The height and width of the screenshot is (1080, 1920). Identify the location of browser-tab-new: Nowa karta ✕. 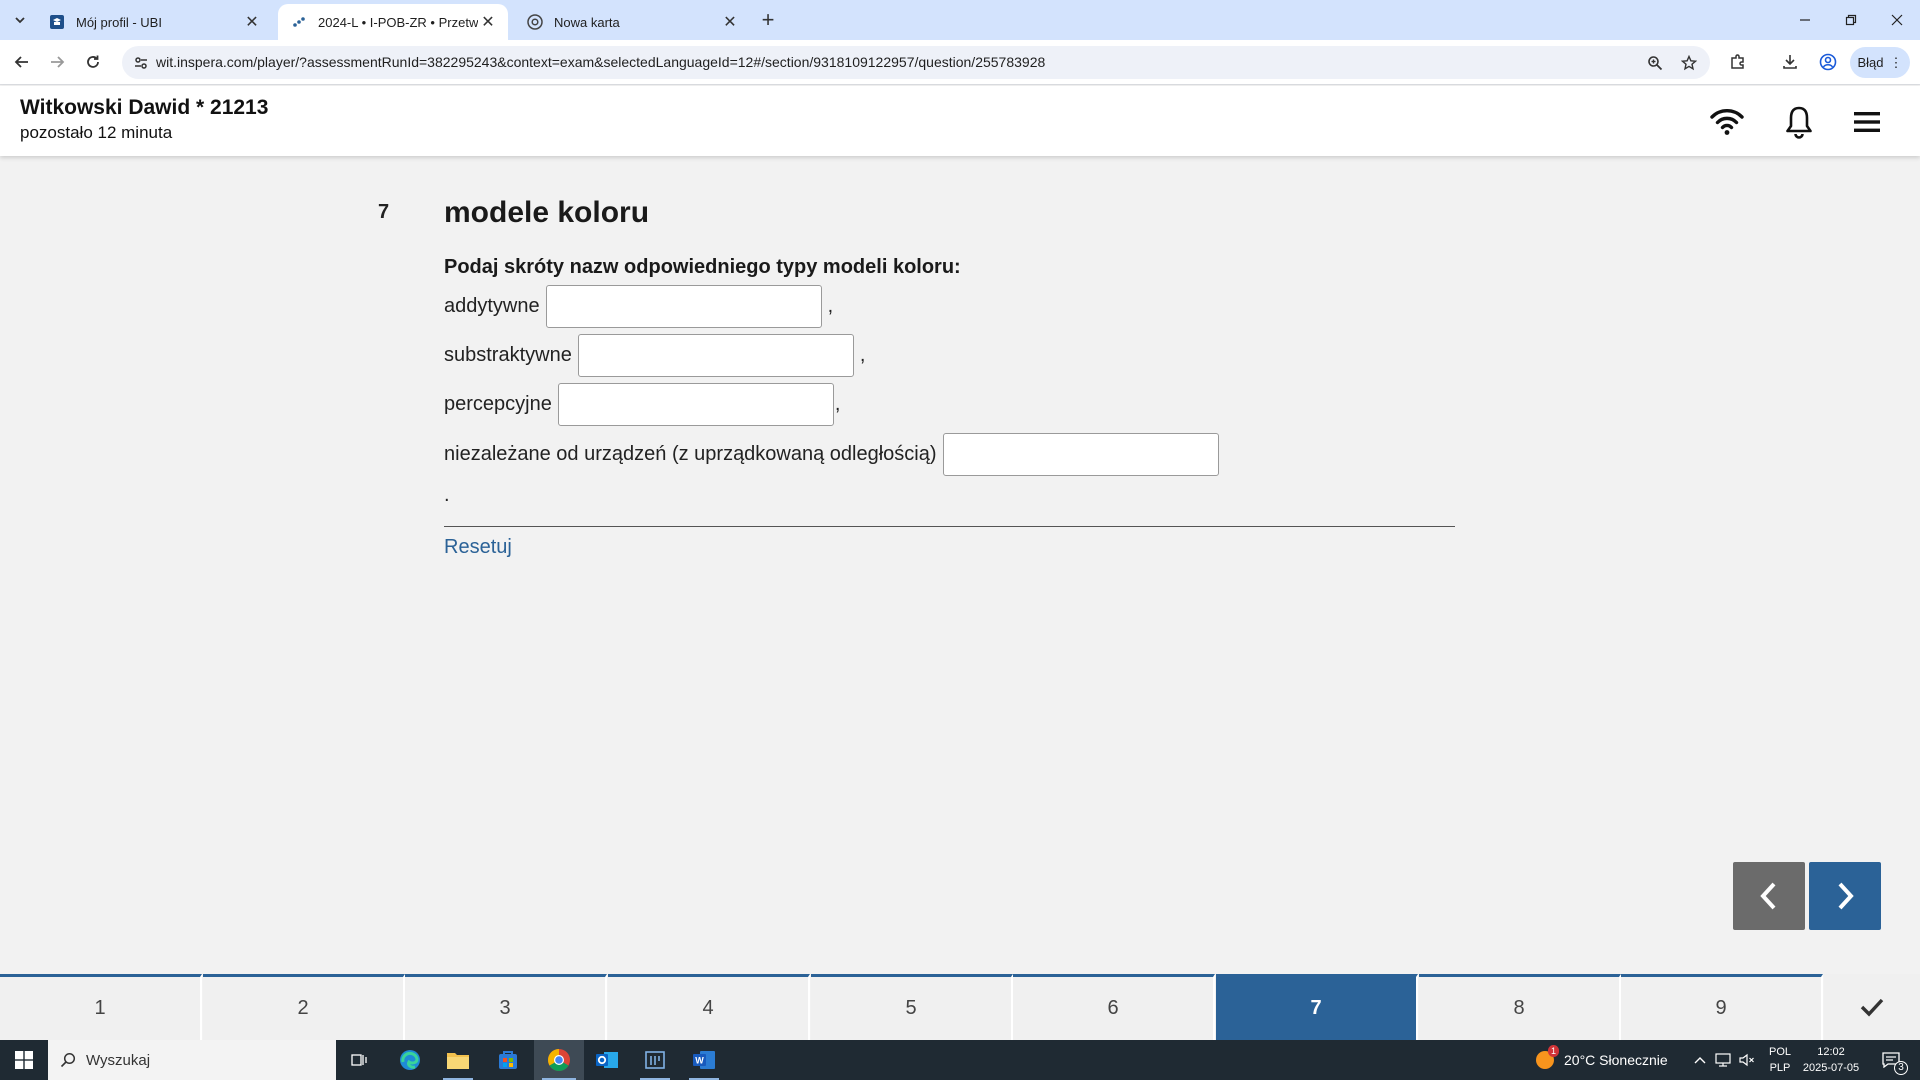
(632, 22).